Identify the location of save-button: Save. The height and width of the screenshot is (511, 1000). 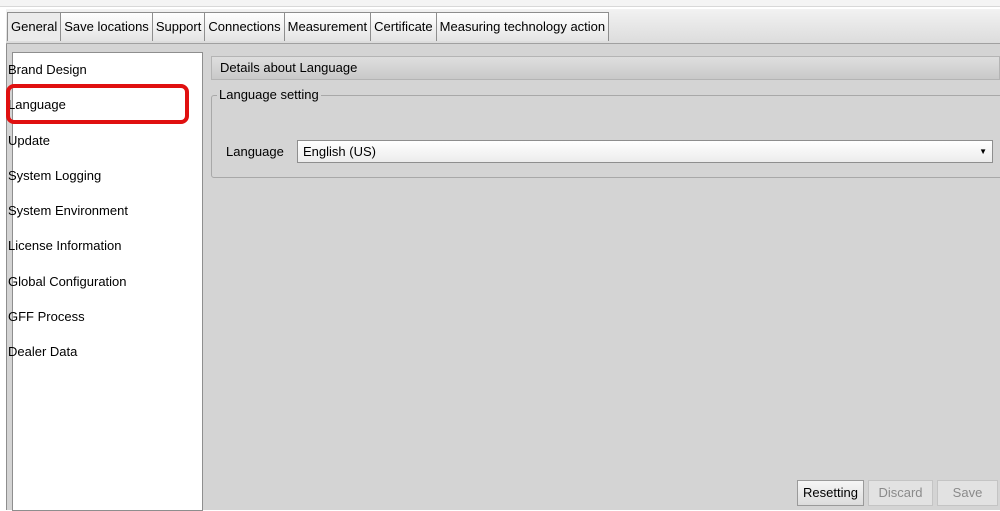
(967, 493).